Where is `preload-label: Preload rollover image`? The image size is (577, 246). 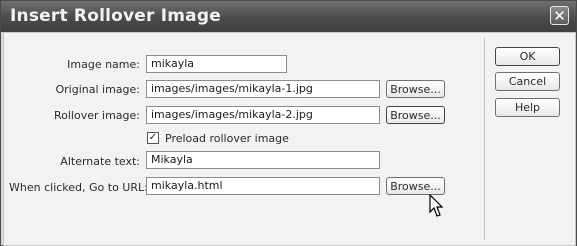 preload-label: Preload rollover image is located at coordinates (227, 138).